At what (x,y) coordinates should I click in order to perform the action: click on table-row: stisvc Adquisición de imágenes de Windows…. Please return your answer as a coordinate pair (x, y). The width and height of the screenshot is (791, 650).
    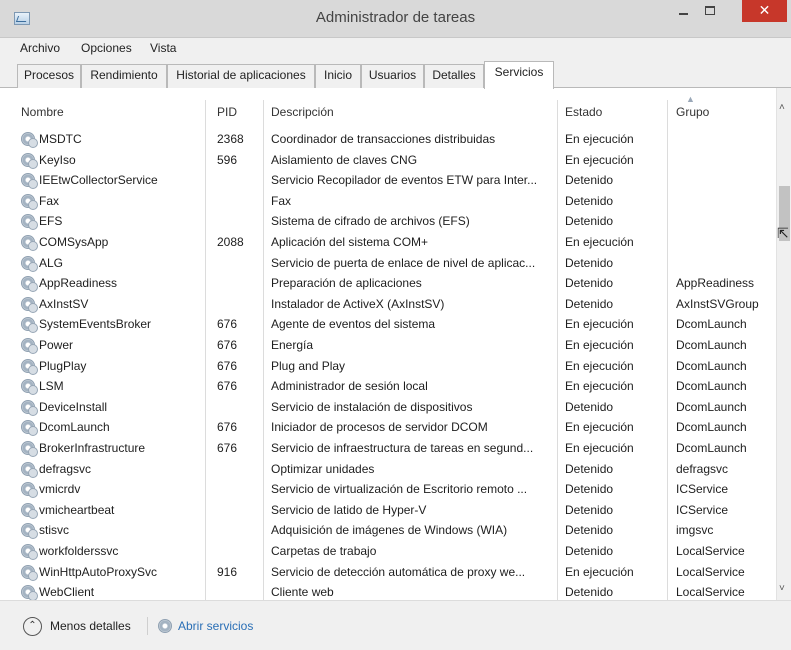
    Looking at the image, I should click on (388, 530).